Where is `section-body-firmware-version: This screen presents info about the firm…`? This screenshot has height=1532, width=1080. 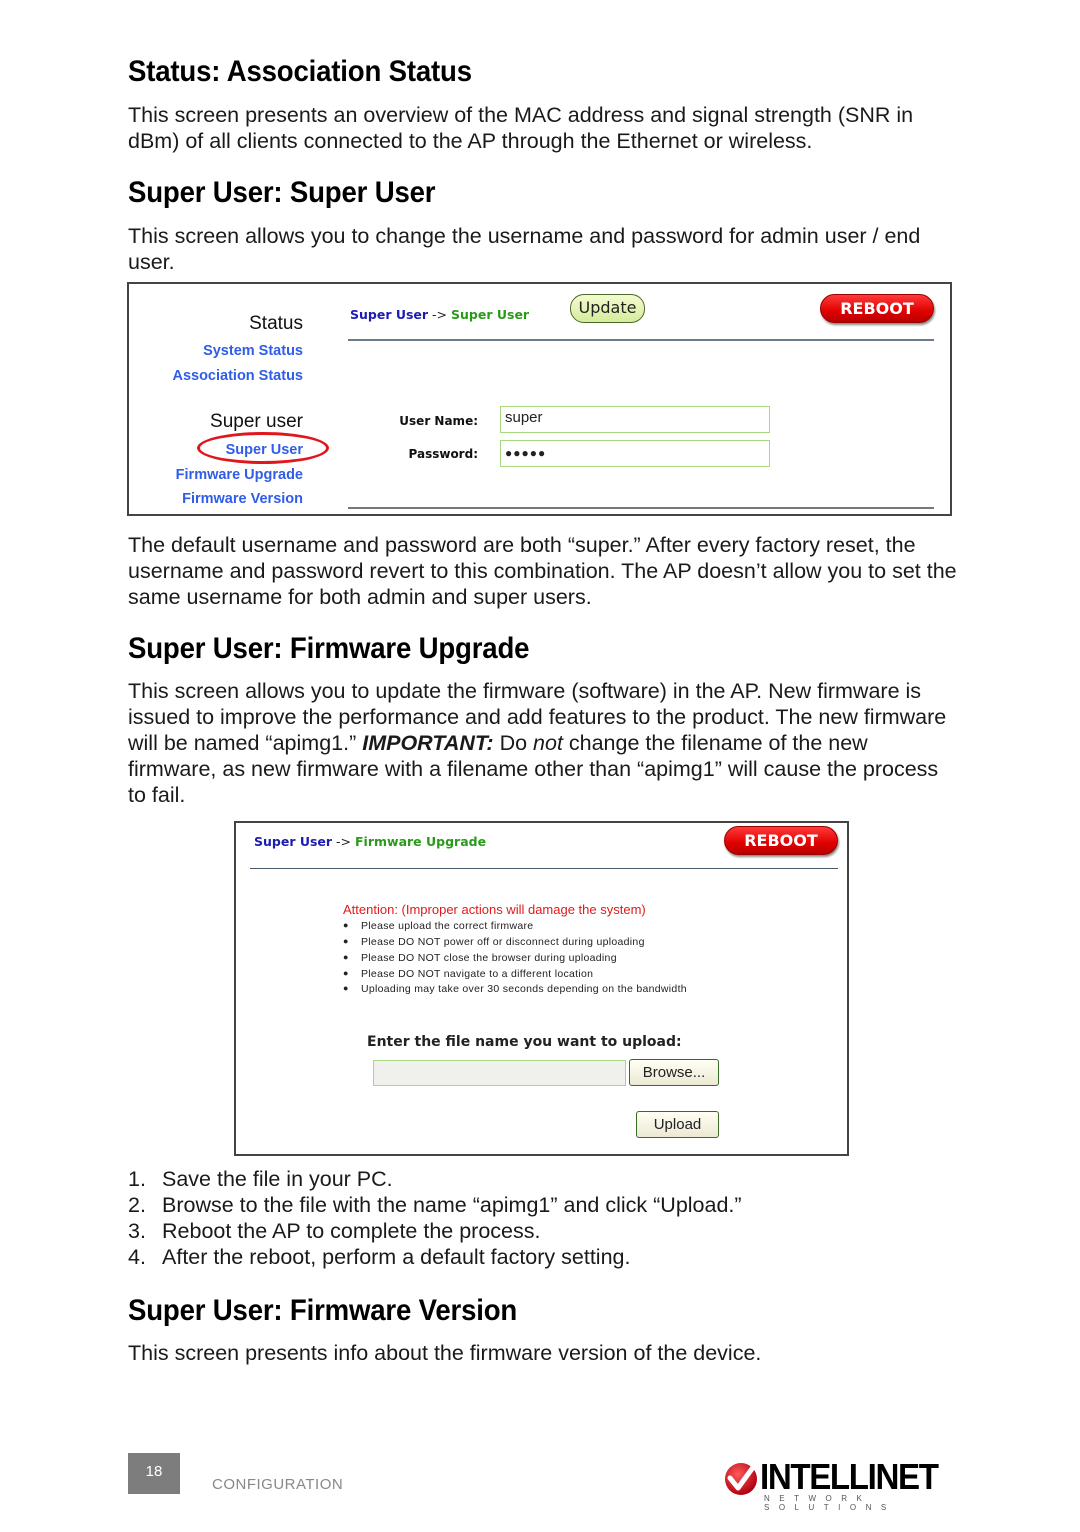
section-body-firmware-version: This screen presents info about the firm… is located at coordinates (445, 1353).